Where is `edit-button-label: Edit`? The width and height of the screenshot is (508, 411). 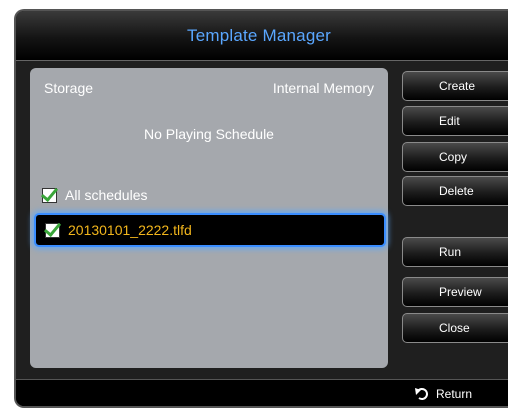 edit-button-label: Edit is located at coordinates (449, 121).